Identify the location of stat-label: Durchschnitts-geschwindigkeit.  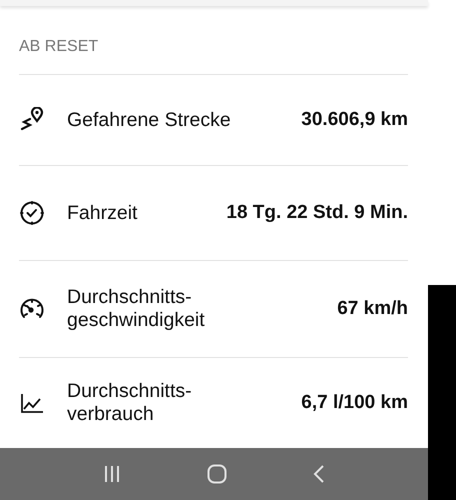
(136, 309).